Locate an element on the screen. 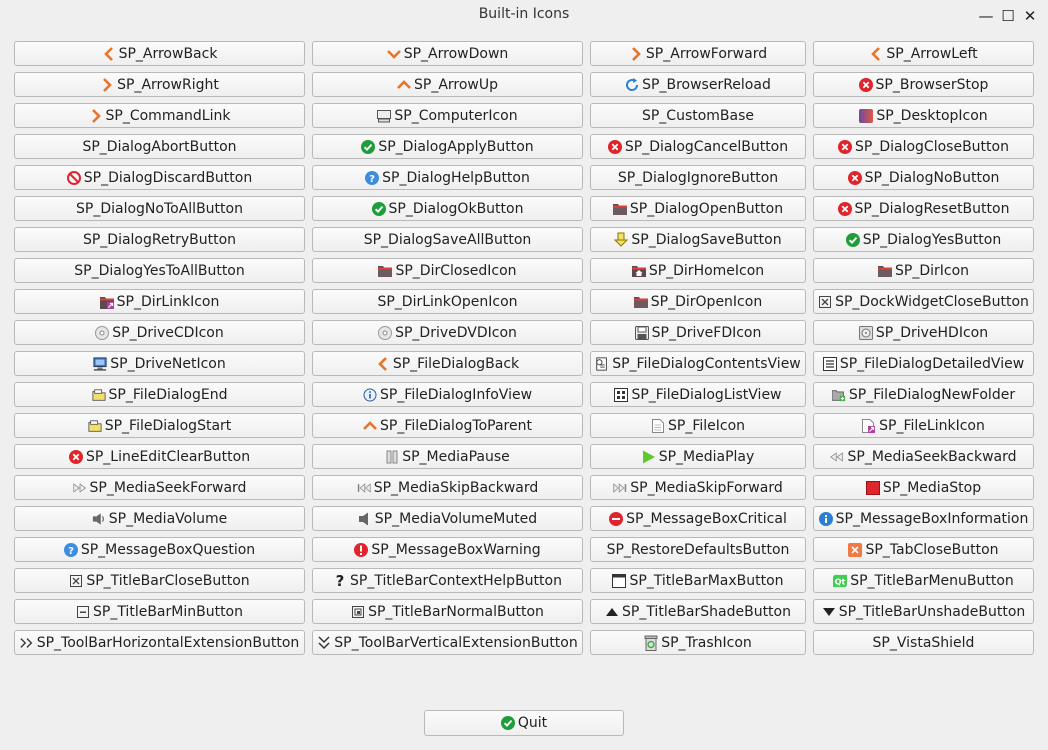  icon-button-sp-dialogdiscardbutton: SP_DialogDiscardButton is located at coordinates (159, 177).